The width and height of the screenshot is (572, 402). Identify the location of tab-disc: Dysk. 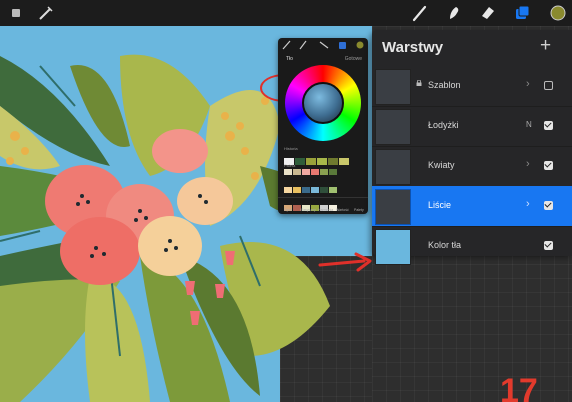
(288, 210).